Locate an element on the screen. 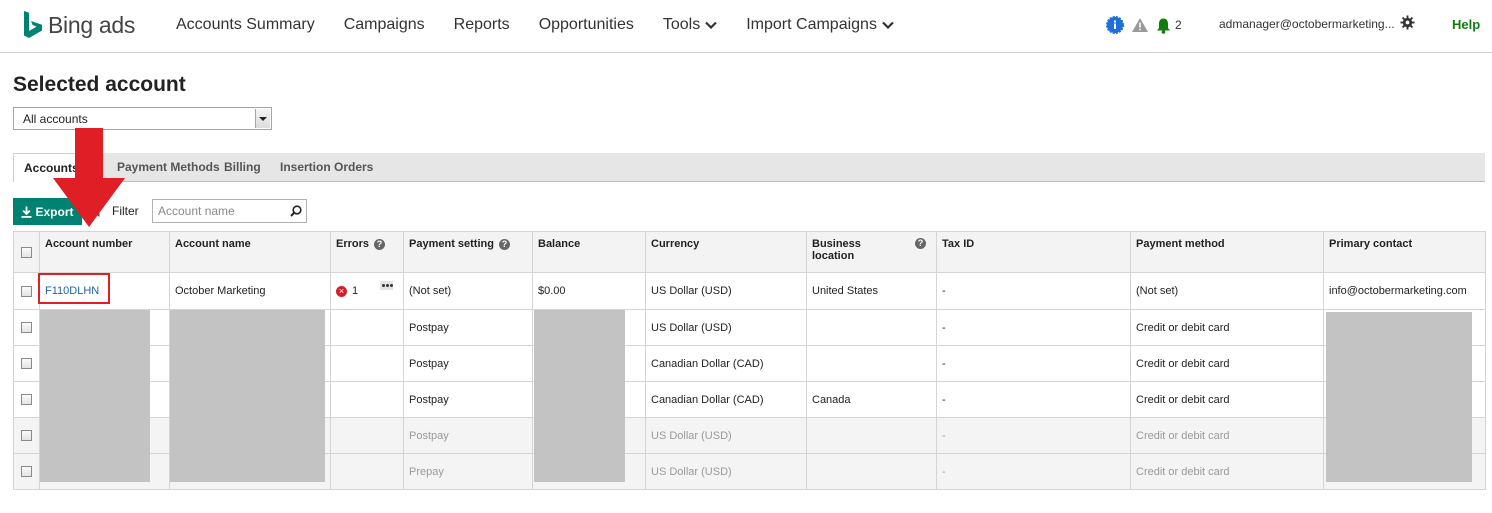 Image resolution: width=1492 pixels, height=513 pixels. col-business-location: Business location? is located at coordinates (871, 252).